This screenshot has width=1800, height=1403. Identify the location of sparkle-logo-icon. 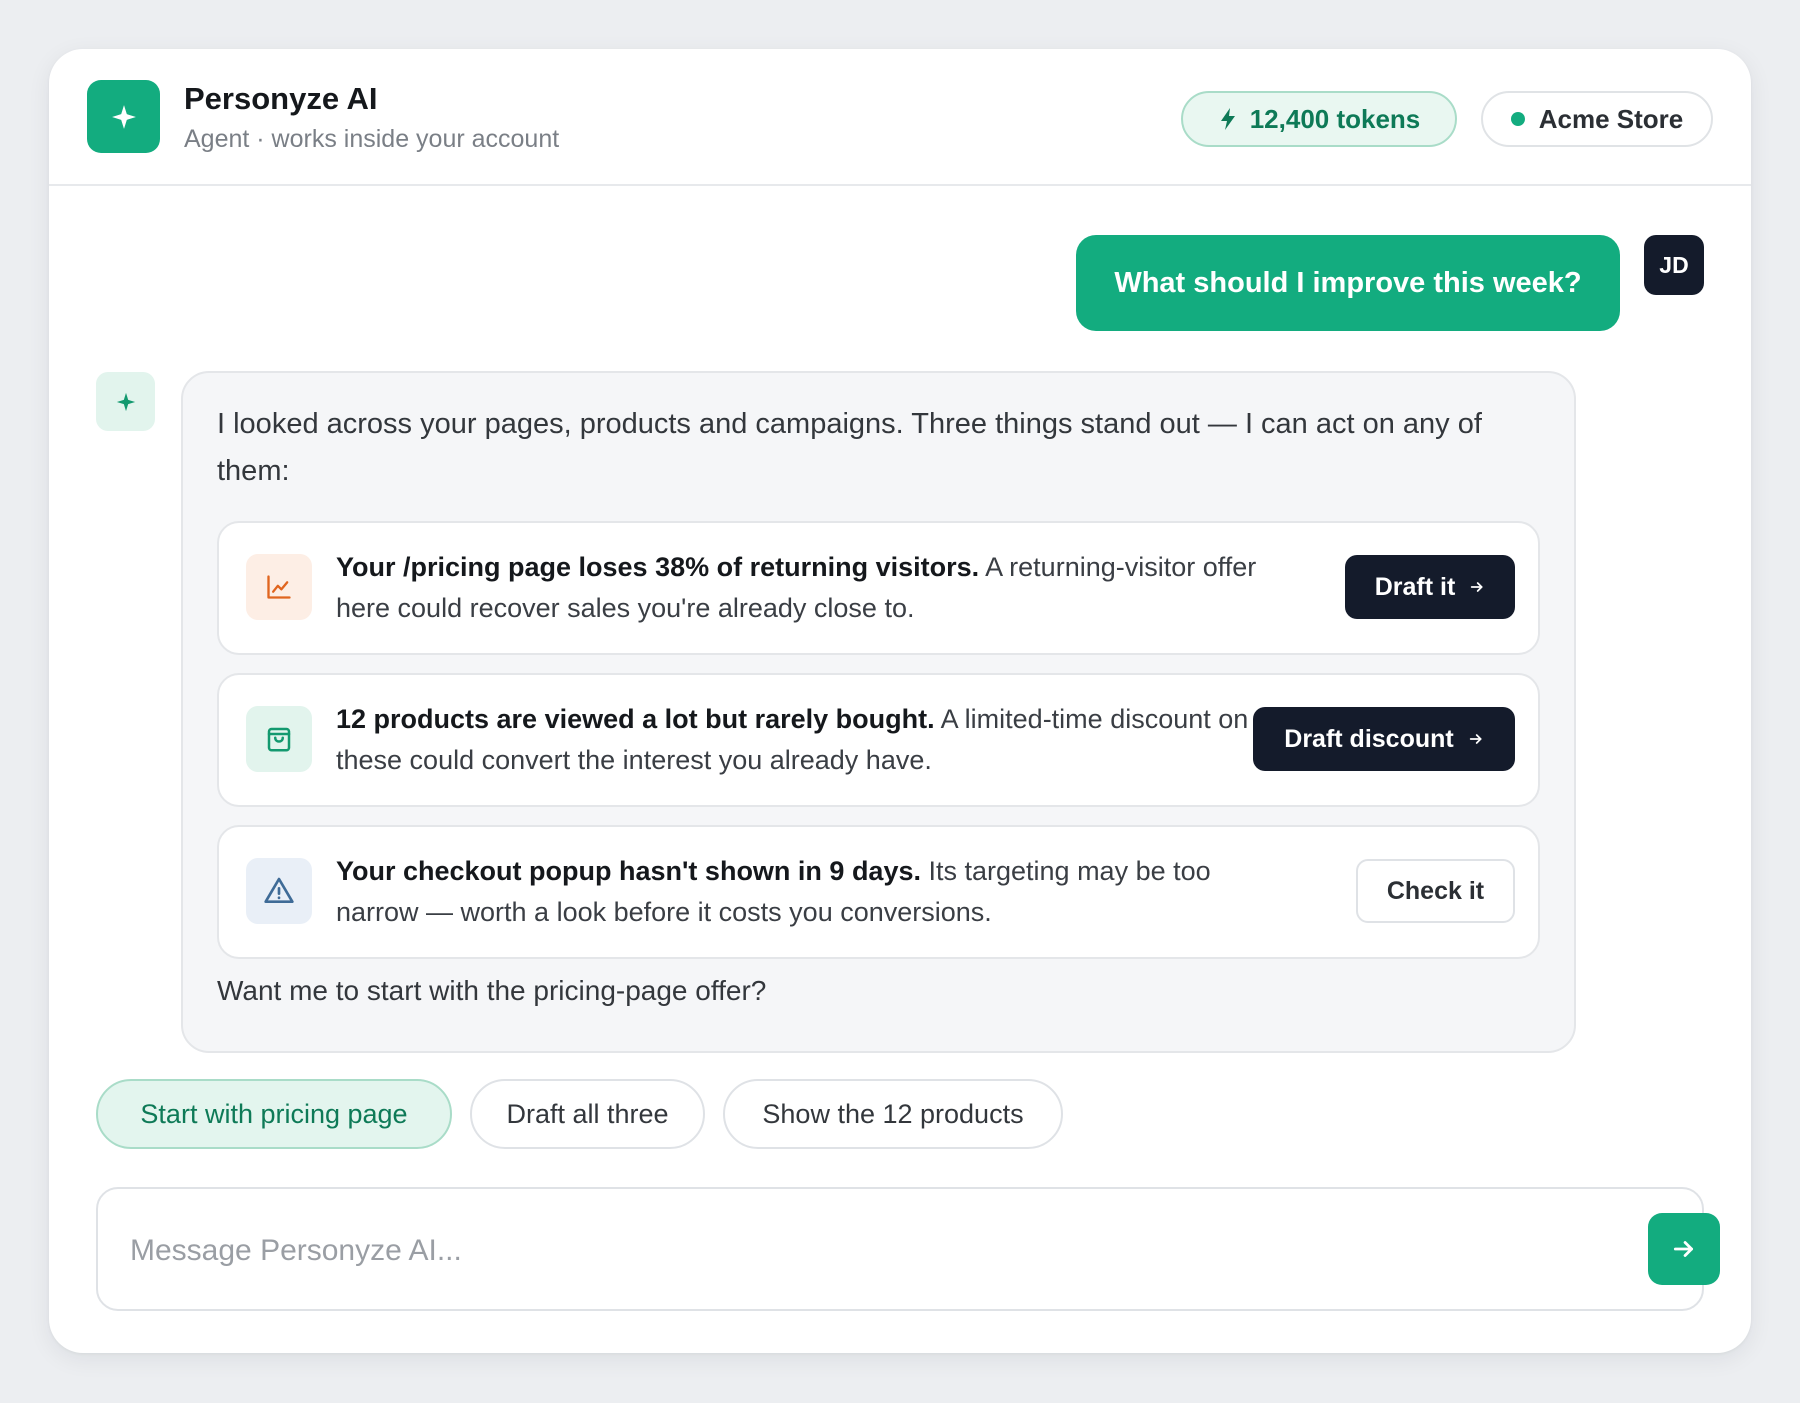
(123, 116).